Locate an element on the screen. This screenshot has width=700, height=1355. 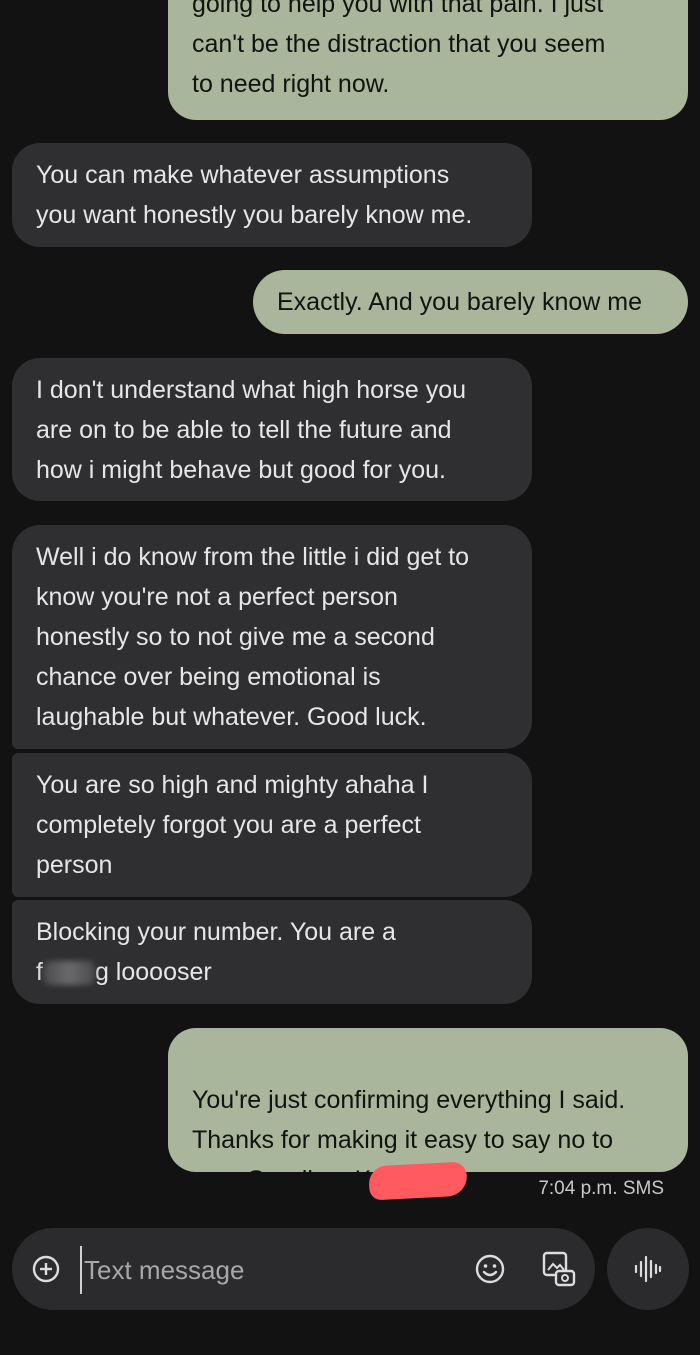
blurred-word is located at coordinates (68, 973).